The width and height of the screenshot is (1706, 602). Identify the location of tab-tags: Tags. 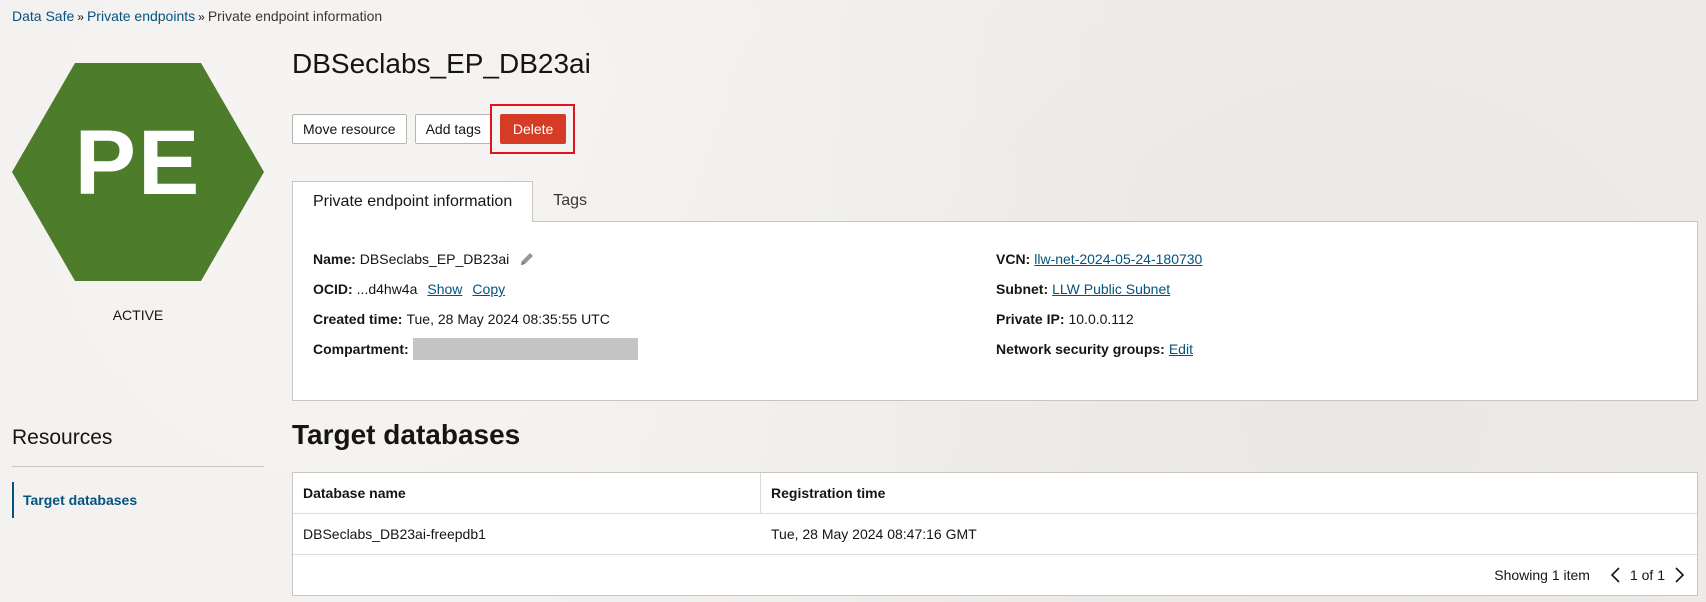
(570, 201).